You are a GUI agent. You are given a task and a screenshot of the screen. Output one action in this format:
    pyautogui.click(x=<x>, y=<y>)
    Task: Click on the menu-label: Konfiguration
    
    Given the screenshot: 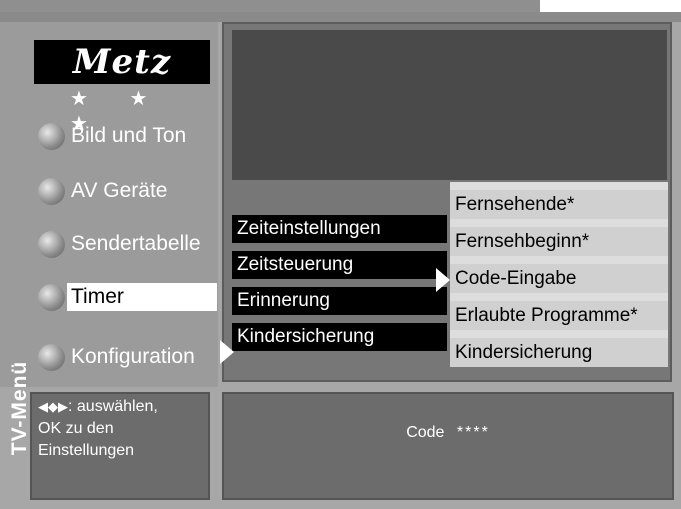 What is the action you would take?
    pyautogui.click(x=133, y=356)
    